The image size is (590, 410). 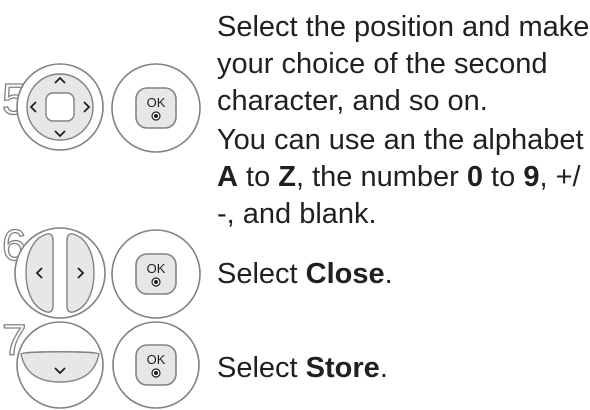 I want to click on down-button, so click(x=60, y=365).